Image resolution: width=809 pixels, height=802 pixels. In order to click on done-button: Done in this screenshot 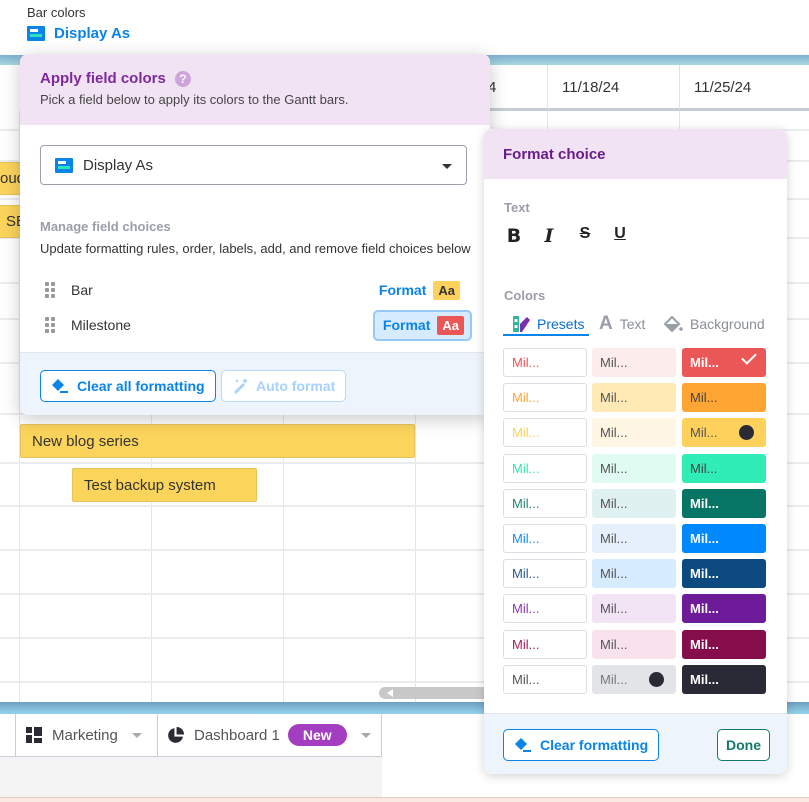, I will do `click(743, 745)`.